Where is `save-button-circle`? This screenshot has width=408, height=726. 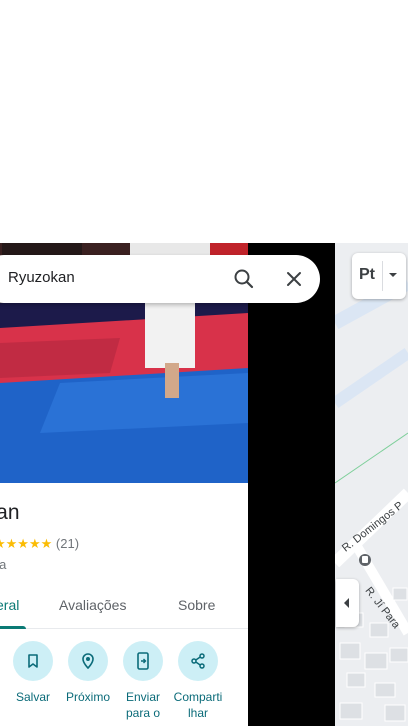
save-button-circle is located at coordinates (33, 661).